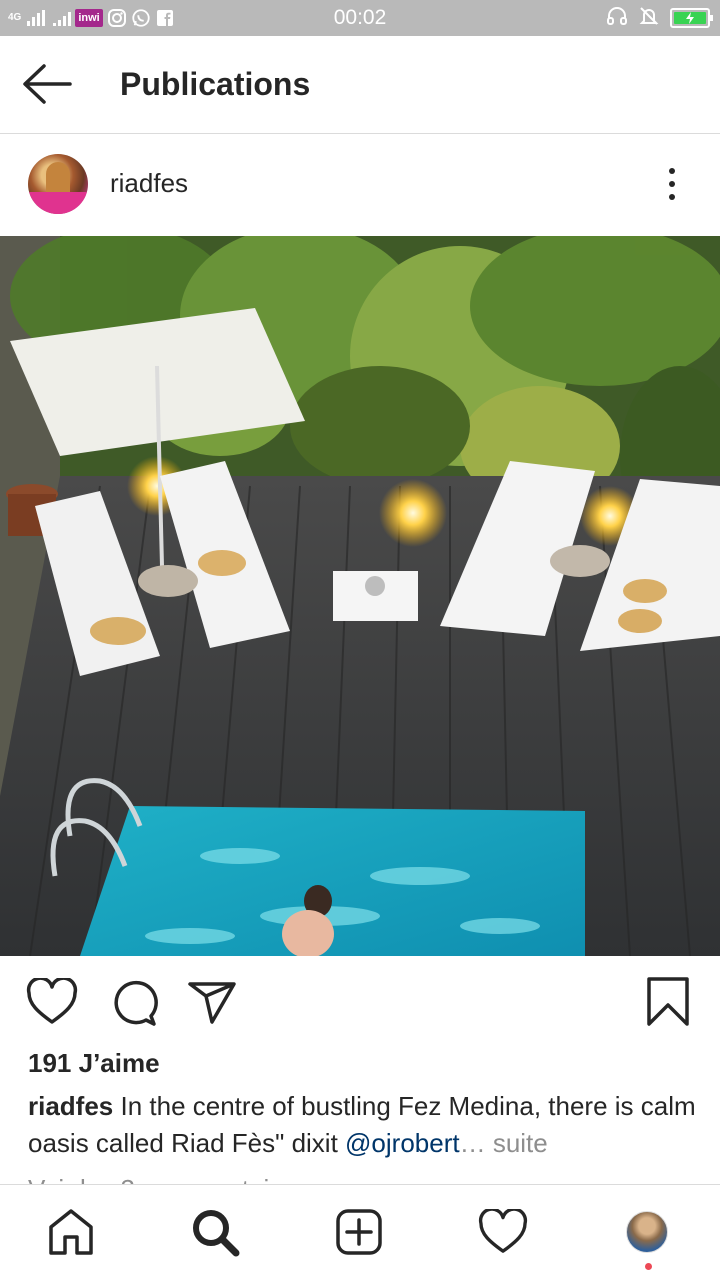 The image size is (720, 1280). What do you see at coordinates (617, 18) in the screenshot?
I see `headset-icon` at bounding box center [617, 18].